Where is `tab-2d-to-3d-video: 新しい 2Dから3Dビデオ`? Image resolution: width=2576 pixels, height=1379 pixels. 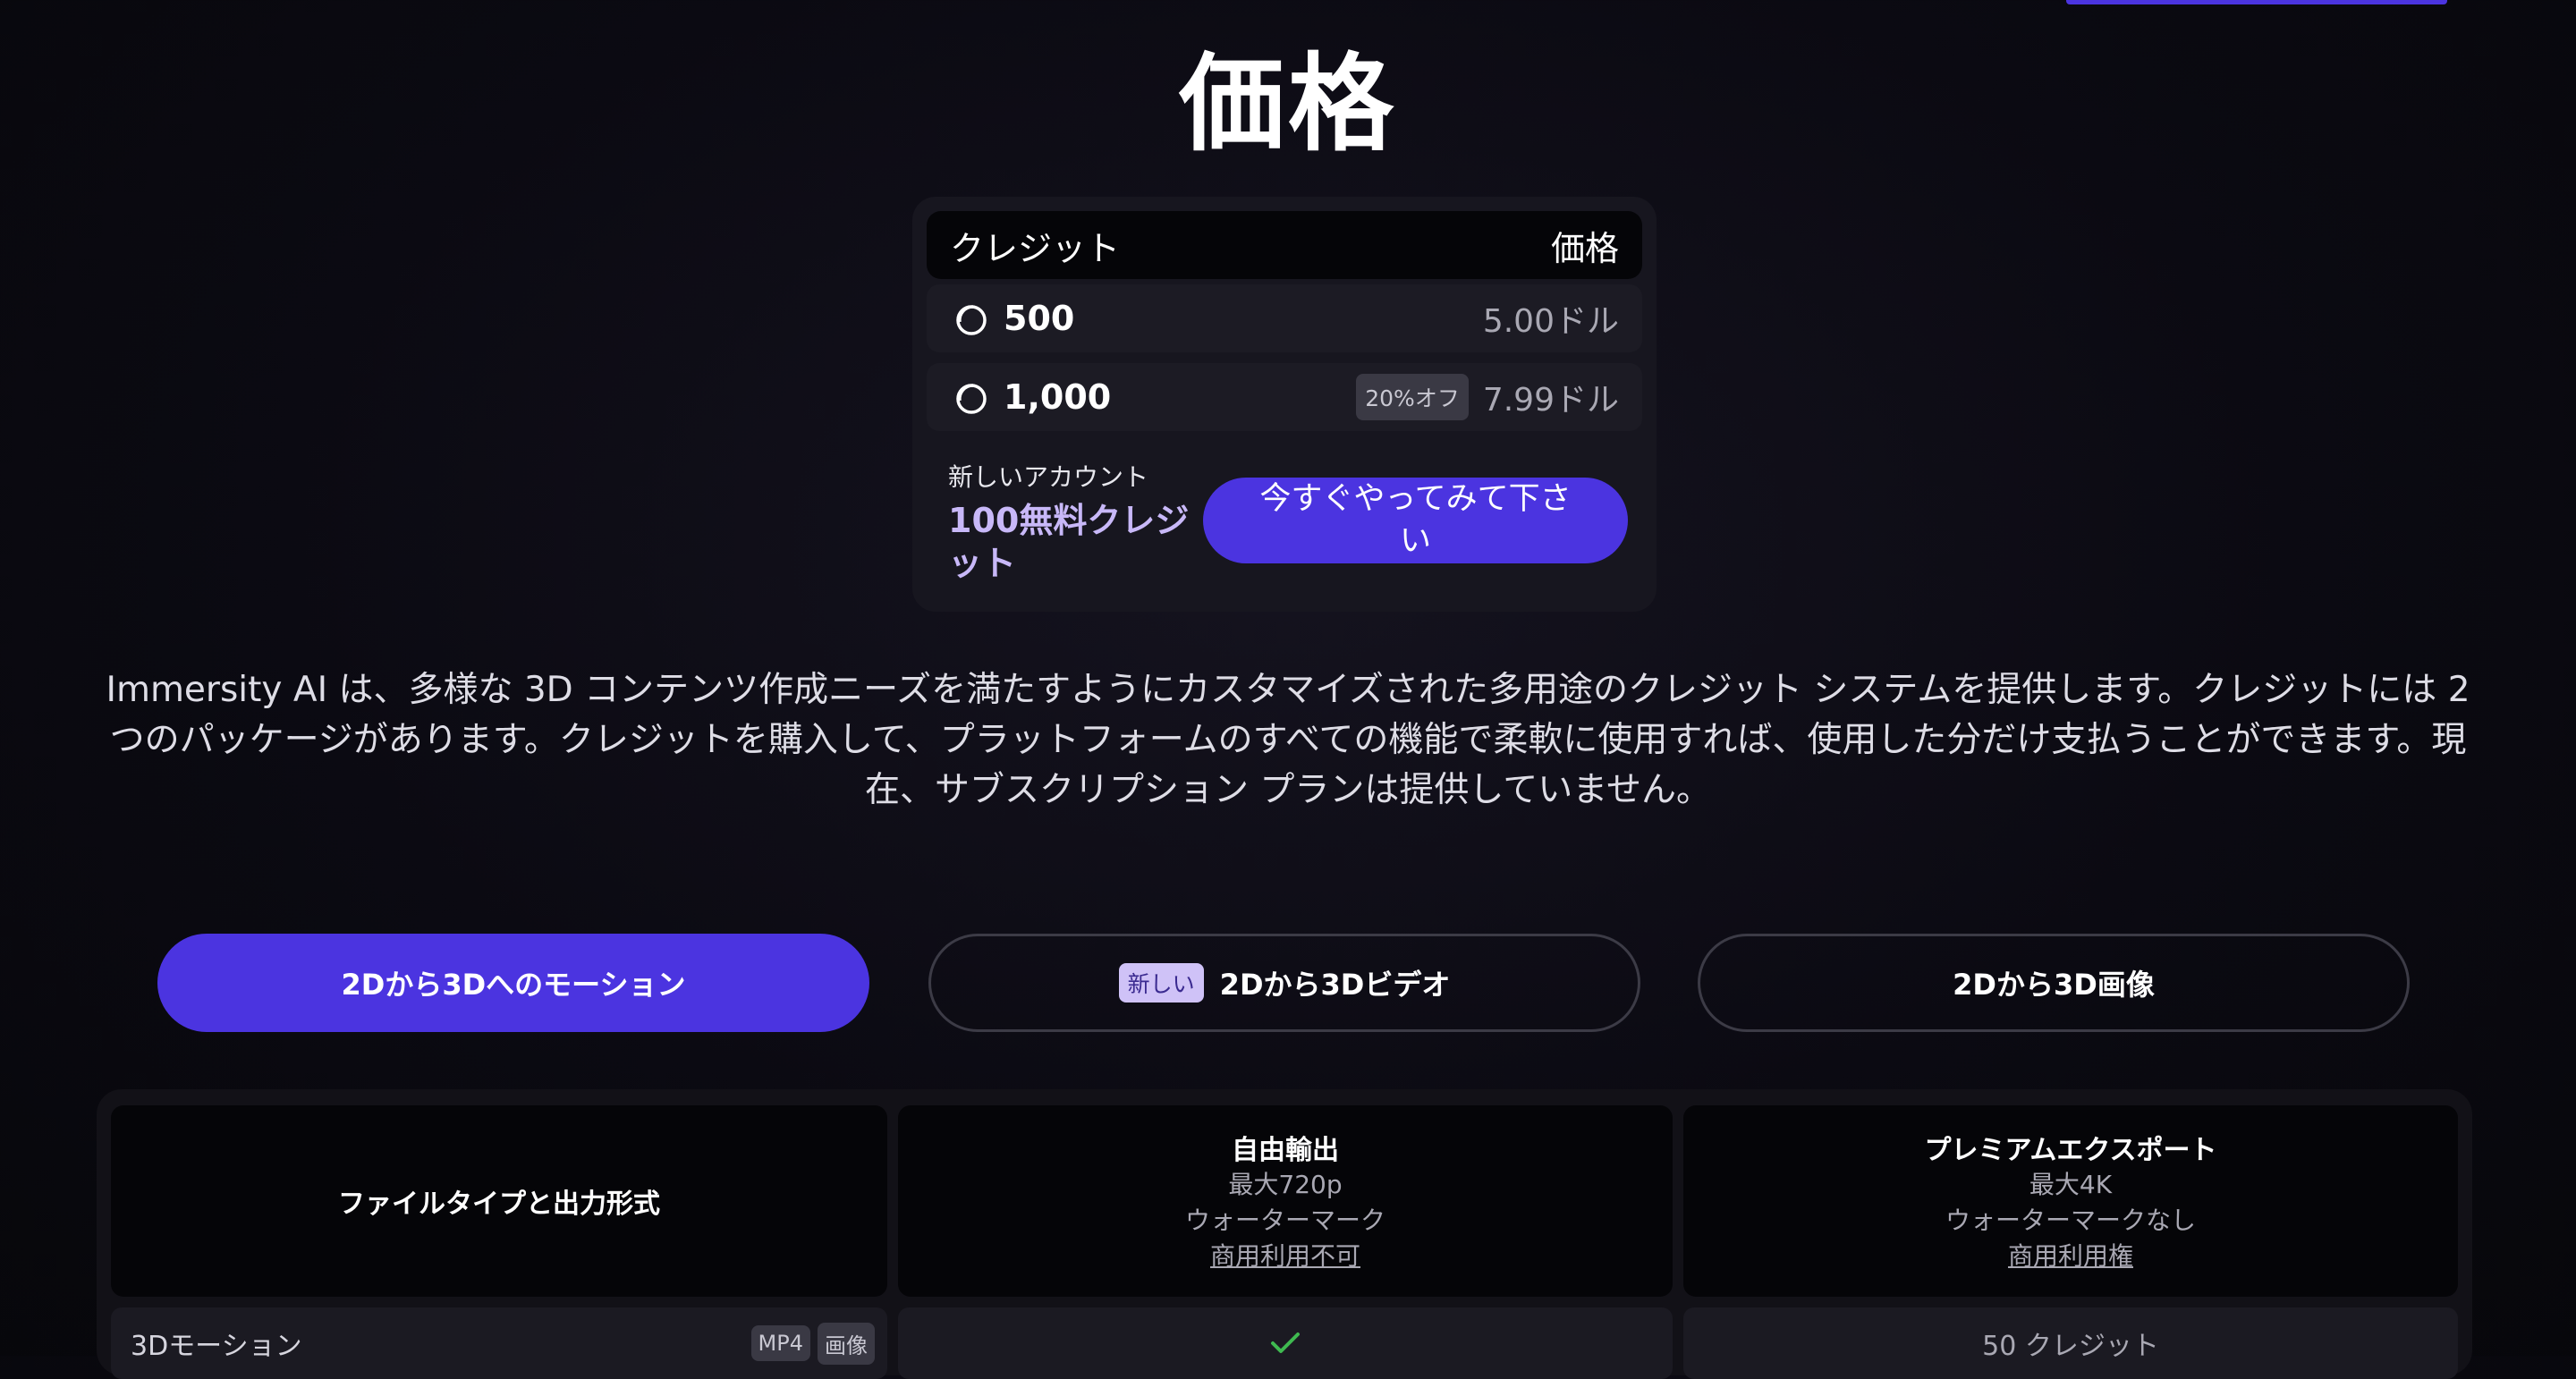 tab-2d-to-3d-video: 新しい 2Dから3Dビデオ is located at coordinates (1284, 983).